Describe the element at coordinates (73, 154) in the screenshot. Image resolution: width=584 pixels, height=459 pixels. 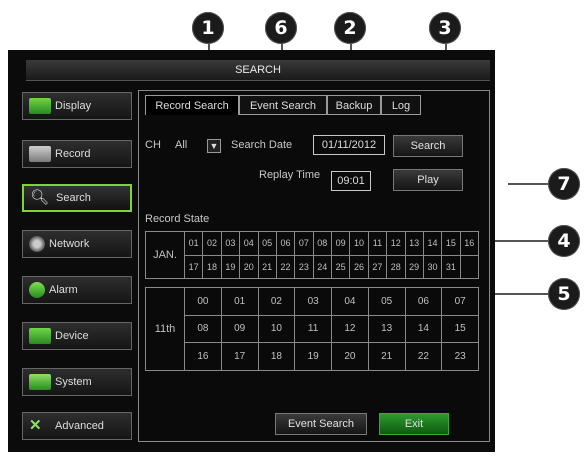
I see `sidebar-item-label: Record` at that location.